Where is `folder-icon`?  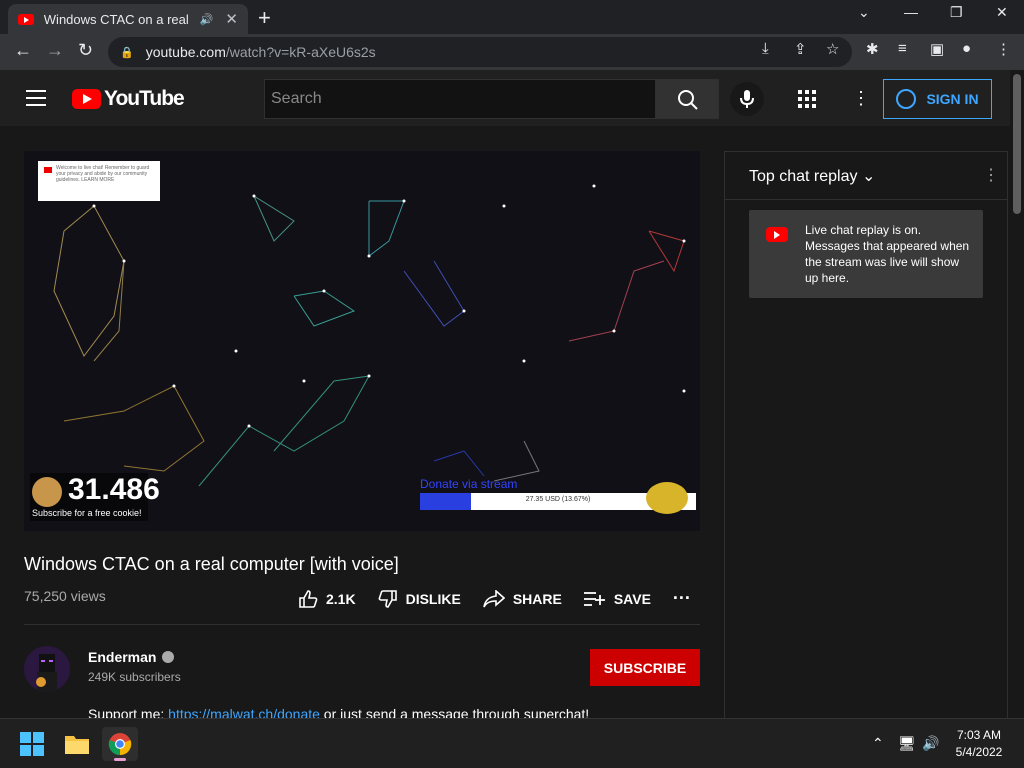
folder-icon is located at coordinates (77, 745).